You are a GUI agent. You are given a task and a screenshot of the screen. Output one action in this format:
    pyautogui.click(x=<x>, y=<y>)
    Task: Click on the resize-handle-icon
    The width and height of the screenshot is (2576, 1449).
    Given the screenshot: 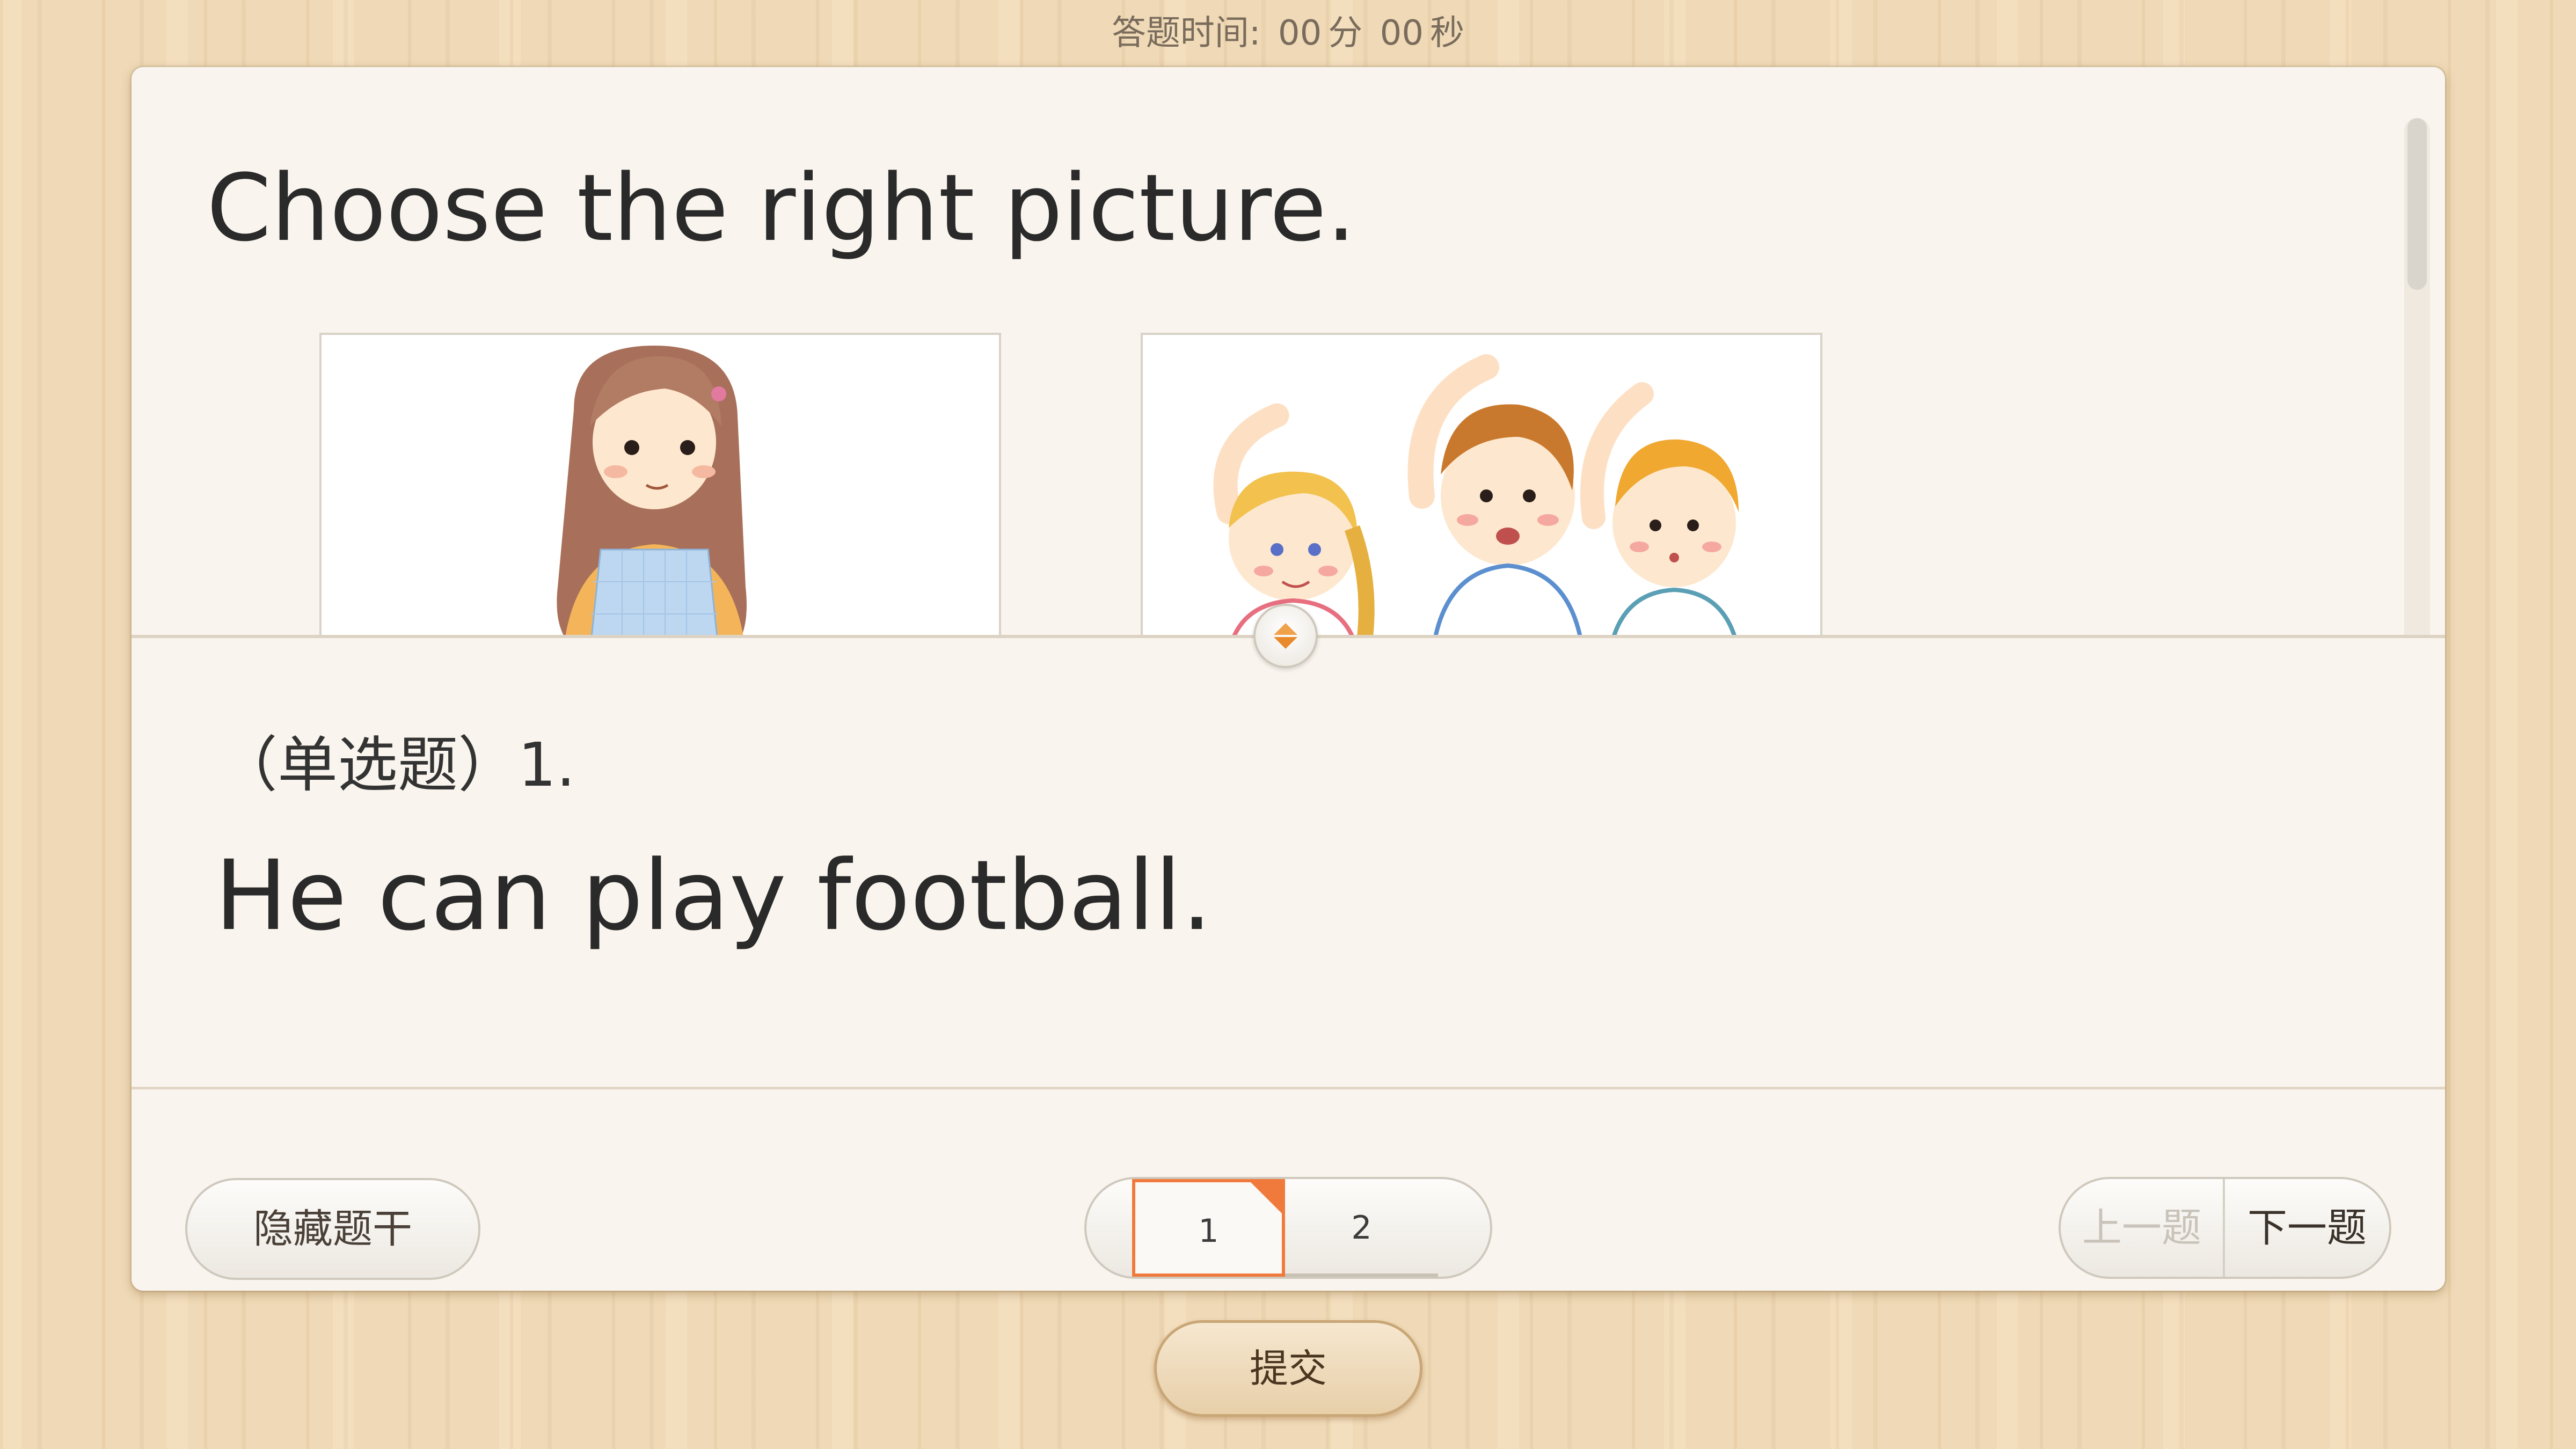 What is the action you would take?
    pyautogui.click(x=1285, y=636)
    